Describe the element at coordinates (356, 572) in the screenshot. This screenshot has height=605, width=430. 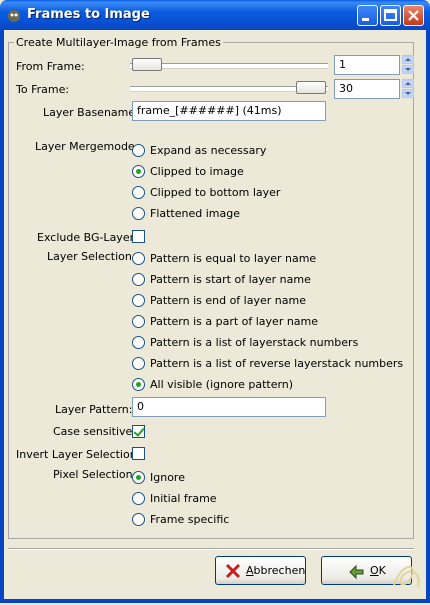
I see `ok-arrow-icon` at that location.